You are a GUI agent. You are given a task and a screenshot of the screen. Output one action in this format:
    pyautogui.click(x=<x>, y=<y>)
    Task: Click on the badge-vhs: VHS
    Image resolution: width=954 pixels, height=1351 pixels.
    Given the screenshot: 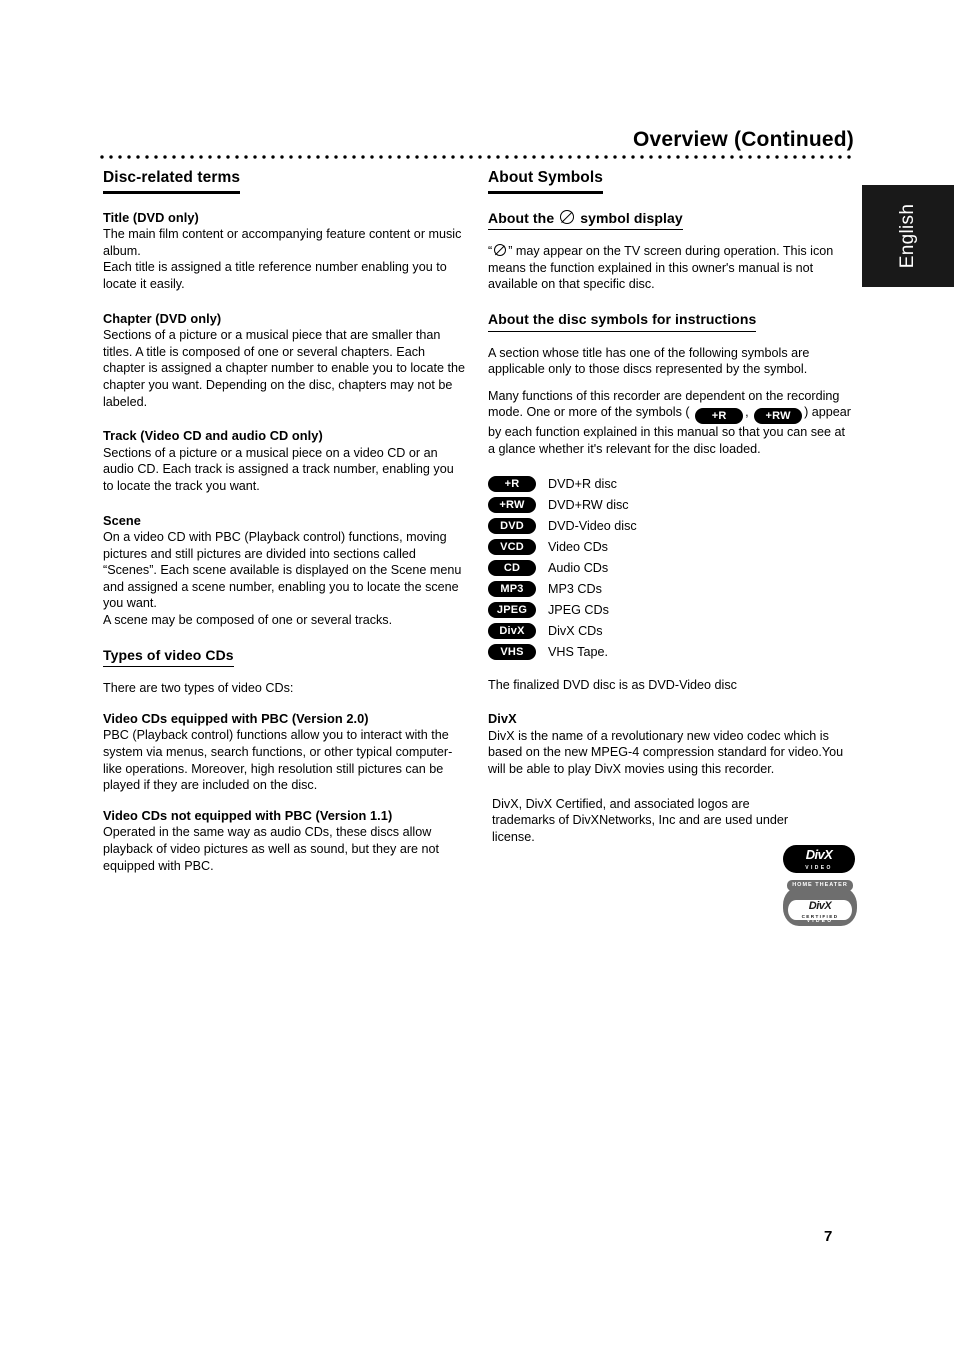 What is the action you would take?
    pyautogui.click(x=512, y=652)
    